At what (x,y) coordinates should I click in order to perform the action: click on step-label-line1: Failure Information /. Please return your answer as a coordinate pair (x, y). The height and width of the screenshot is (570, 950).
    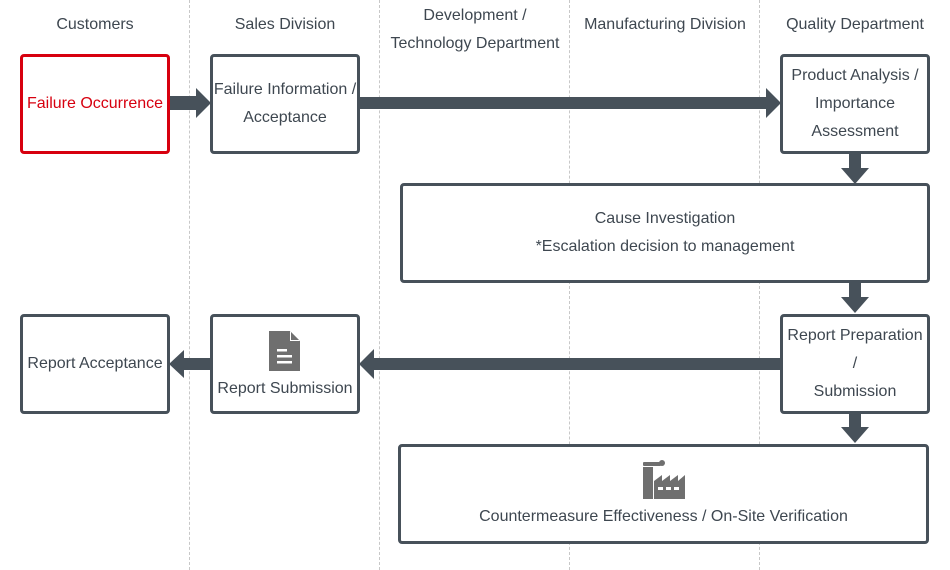
    Looking at the image, I should click on (285, 89).